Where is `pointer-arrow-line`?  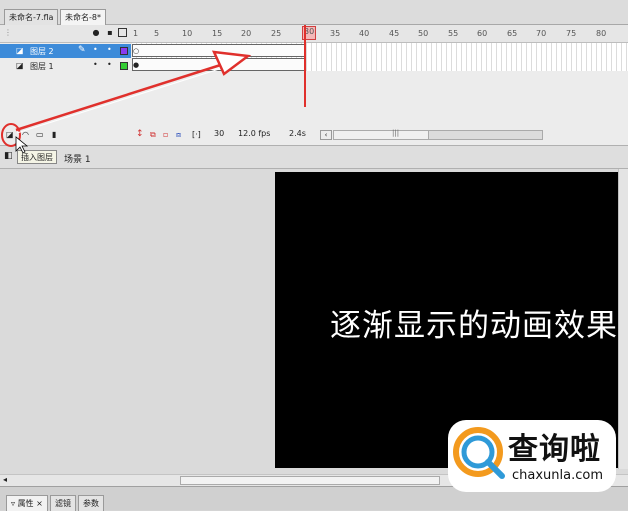
pointer-arrow-line is located at coordinates (123, 96).